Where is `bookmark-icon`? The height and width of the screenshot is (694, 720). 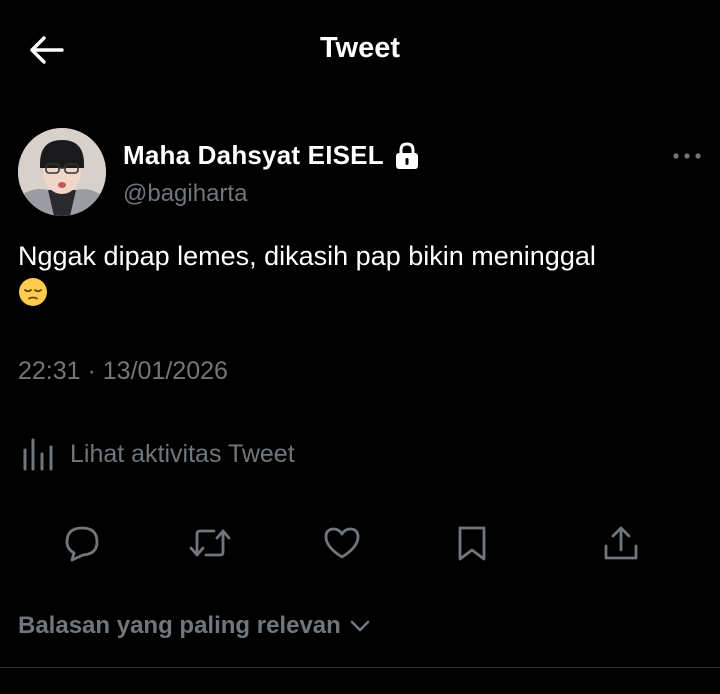 bookmark-icon is located at coordinates (472, 543).